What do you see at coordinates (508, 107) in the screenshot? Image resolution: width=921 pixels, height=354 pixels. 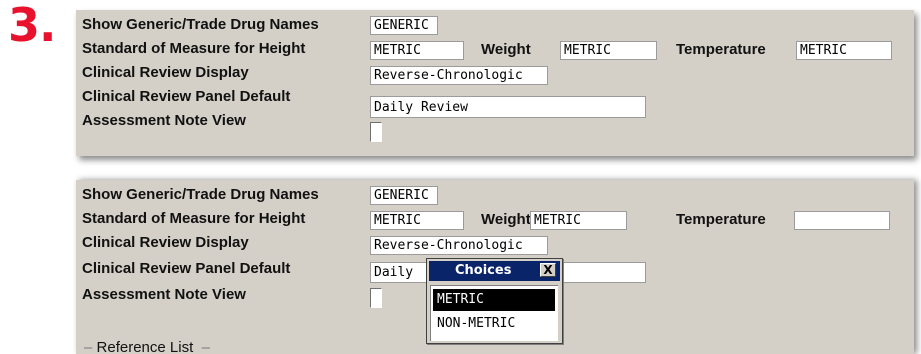 I see `panel-default-field: Daily Review` at bounding box center [508, 107].